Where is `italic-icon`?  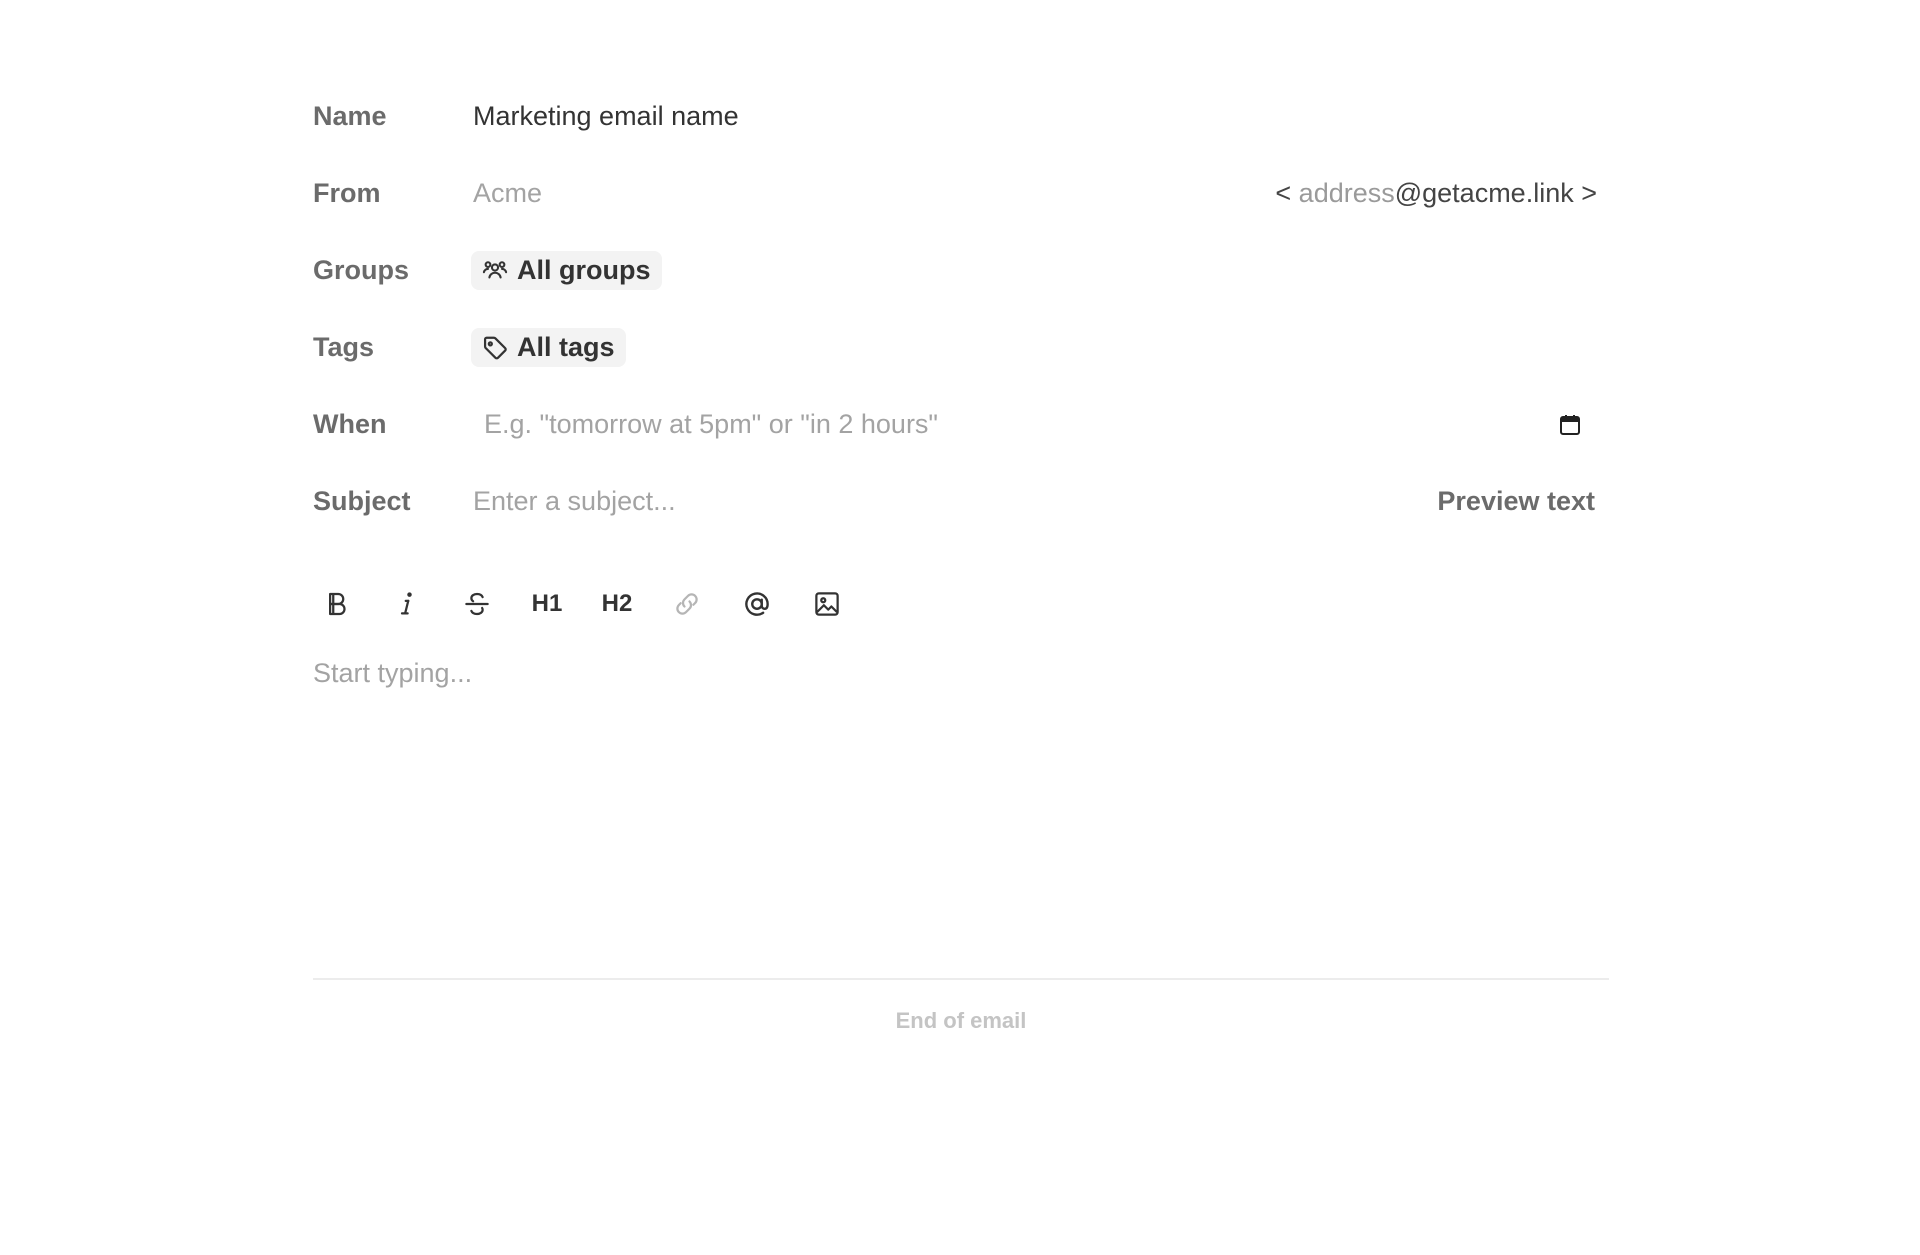 italic-icon is located at coordinates (406, 603).